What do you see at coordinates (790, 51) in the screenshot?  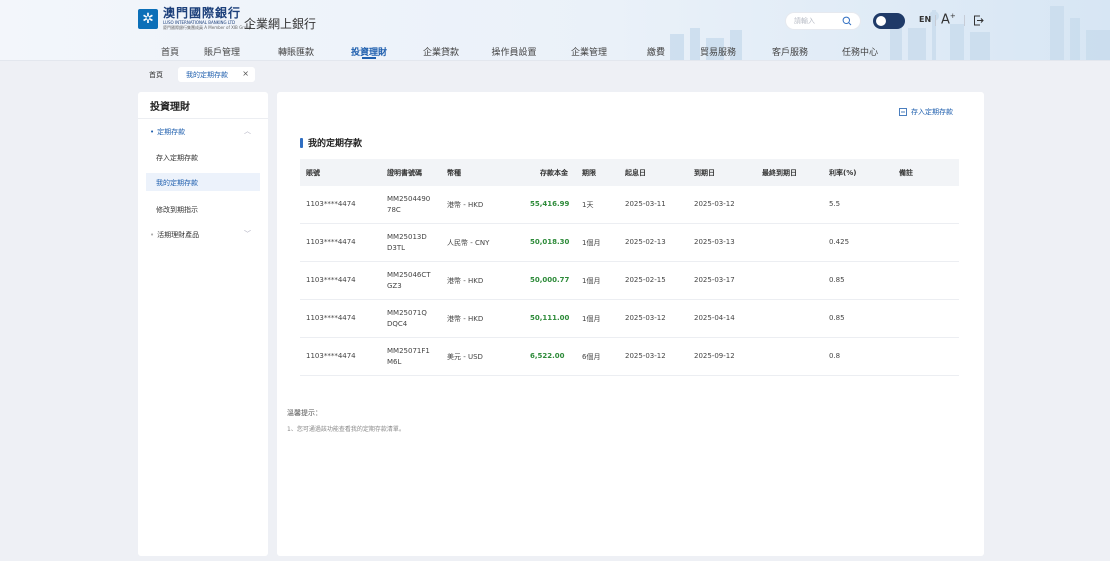 I see `nav-customer-service: 客戶服務` at bounding box center [790, 51].